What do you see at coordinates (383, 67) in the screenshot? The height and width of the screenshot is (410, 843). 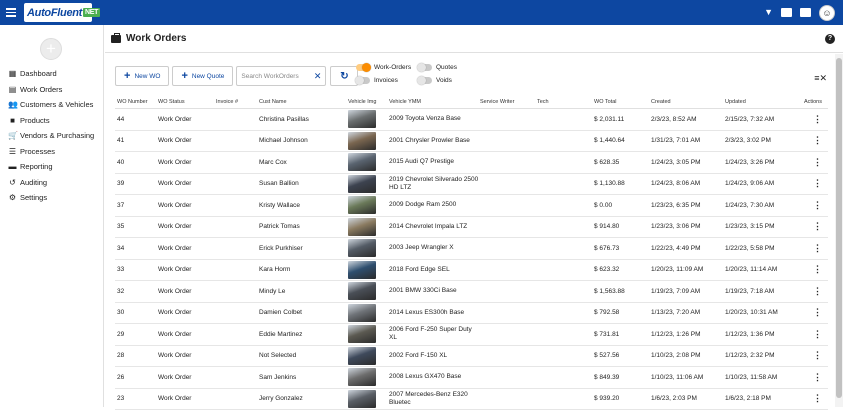 I see `toggle-work-orders: Work-Orders` at bounding box center [383, 67].